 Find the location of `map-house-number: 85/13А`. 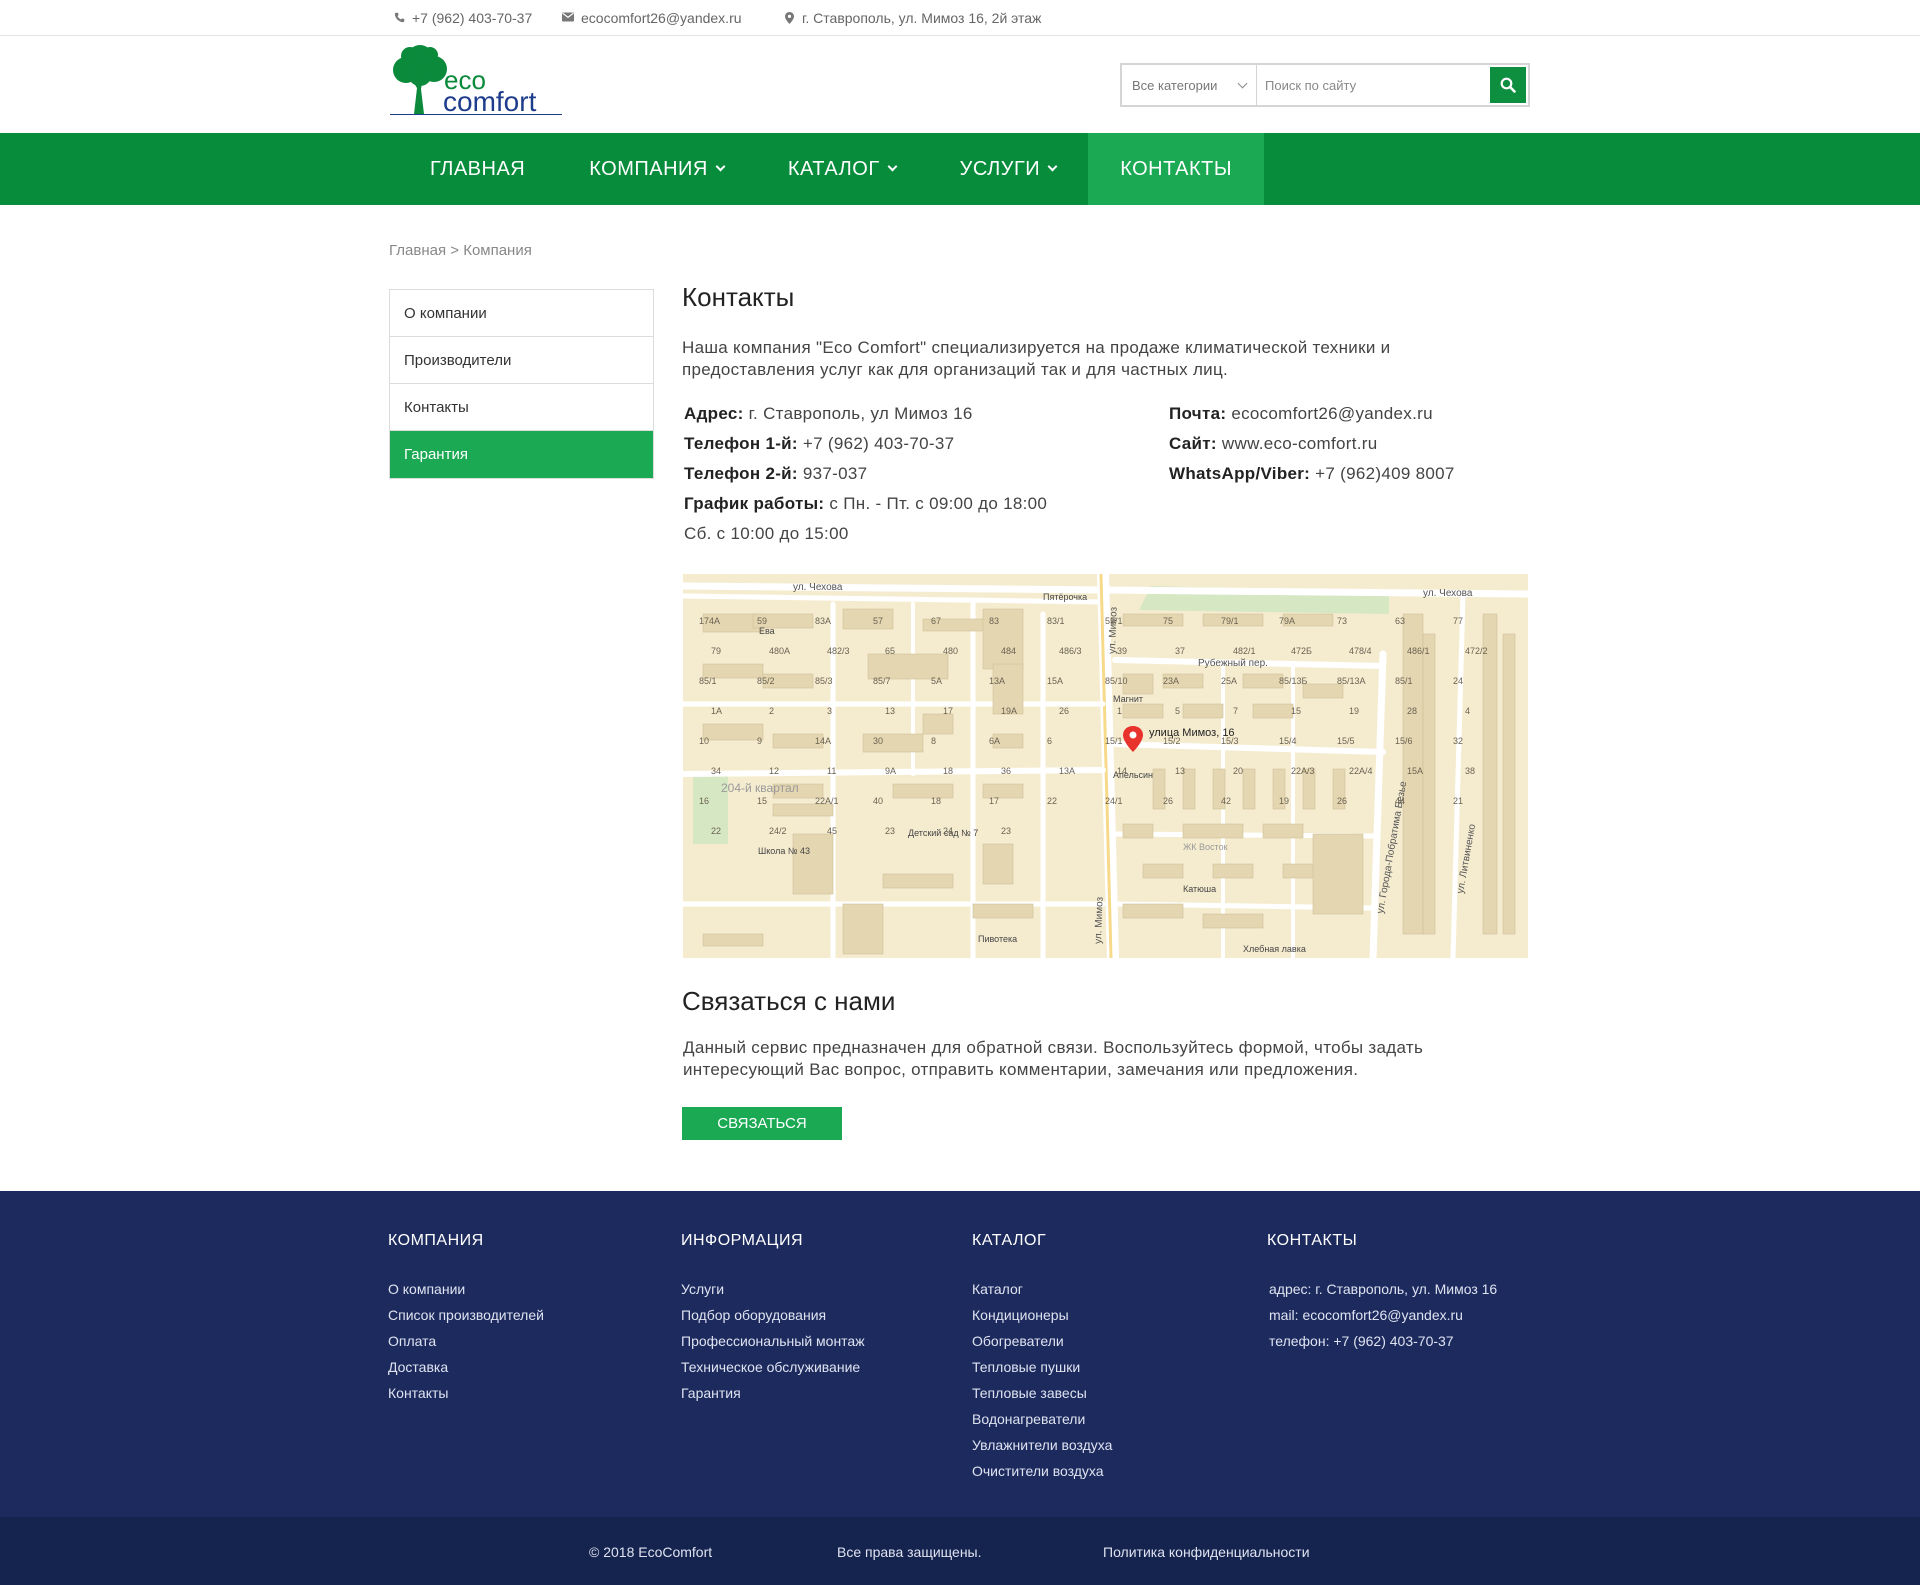

map-house-number: 85/13А is located at coordinates (1351, 681).